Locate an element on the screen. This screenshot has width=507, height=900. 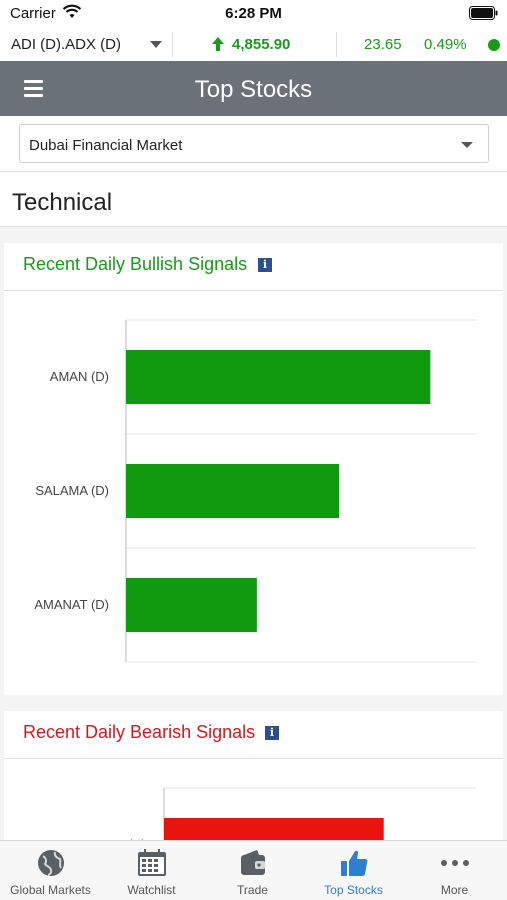
tab-label: Top Stocks is located at coordinates (353, 890).